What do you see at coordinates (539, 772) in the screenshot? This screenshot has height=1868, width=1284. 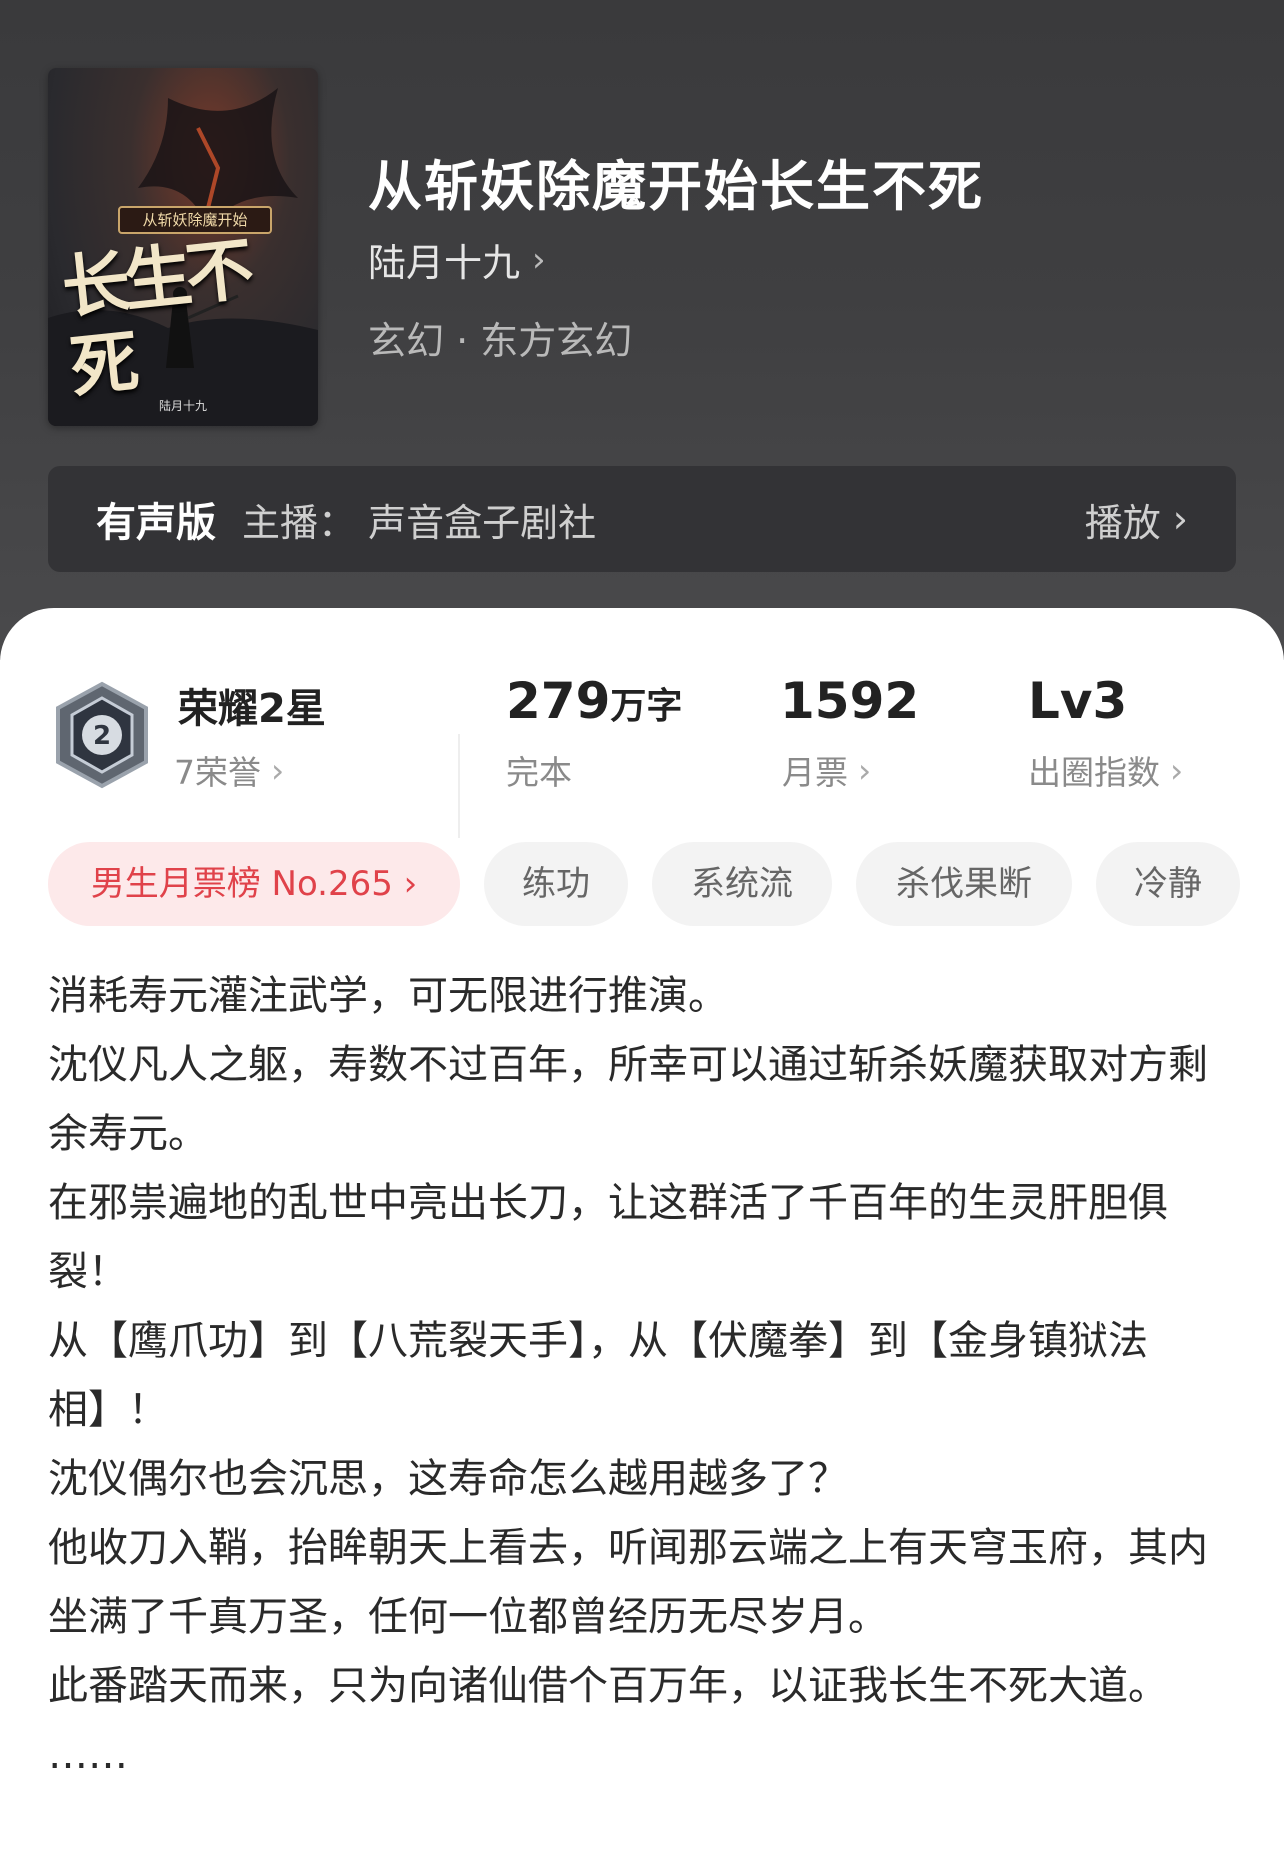 I see `completion-status: 完本` at bounding box center [539, 772].